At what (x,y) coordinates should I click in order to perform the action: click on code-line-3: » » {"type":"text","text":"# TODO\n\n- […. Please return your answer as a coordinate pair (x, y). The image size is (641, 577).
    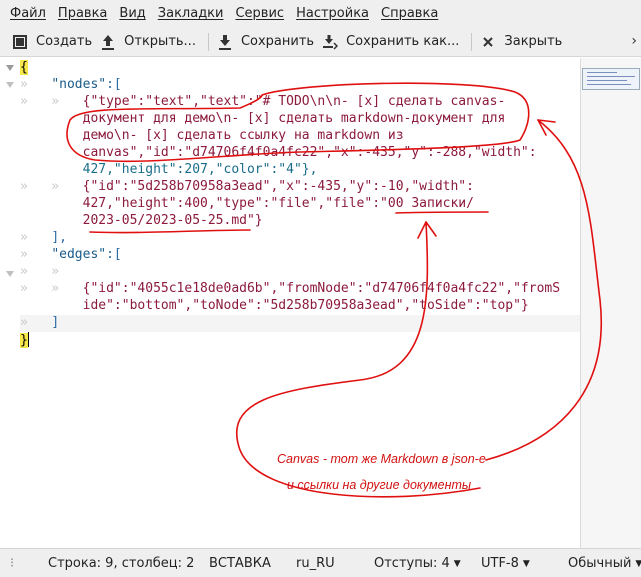
    Looking at the image, I should click on (263, 101).